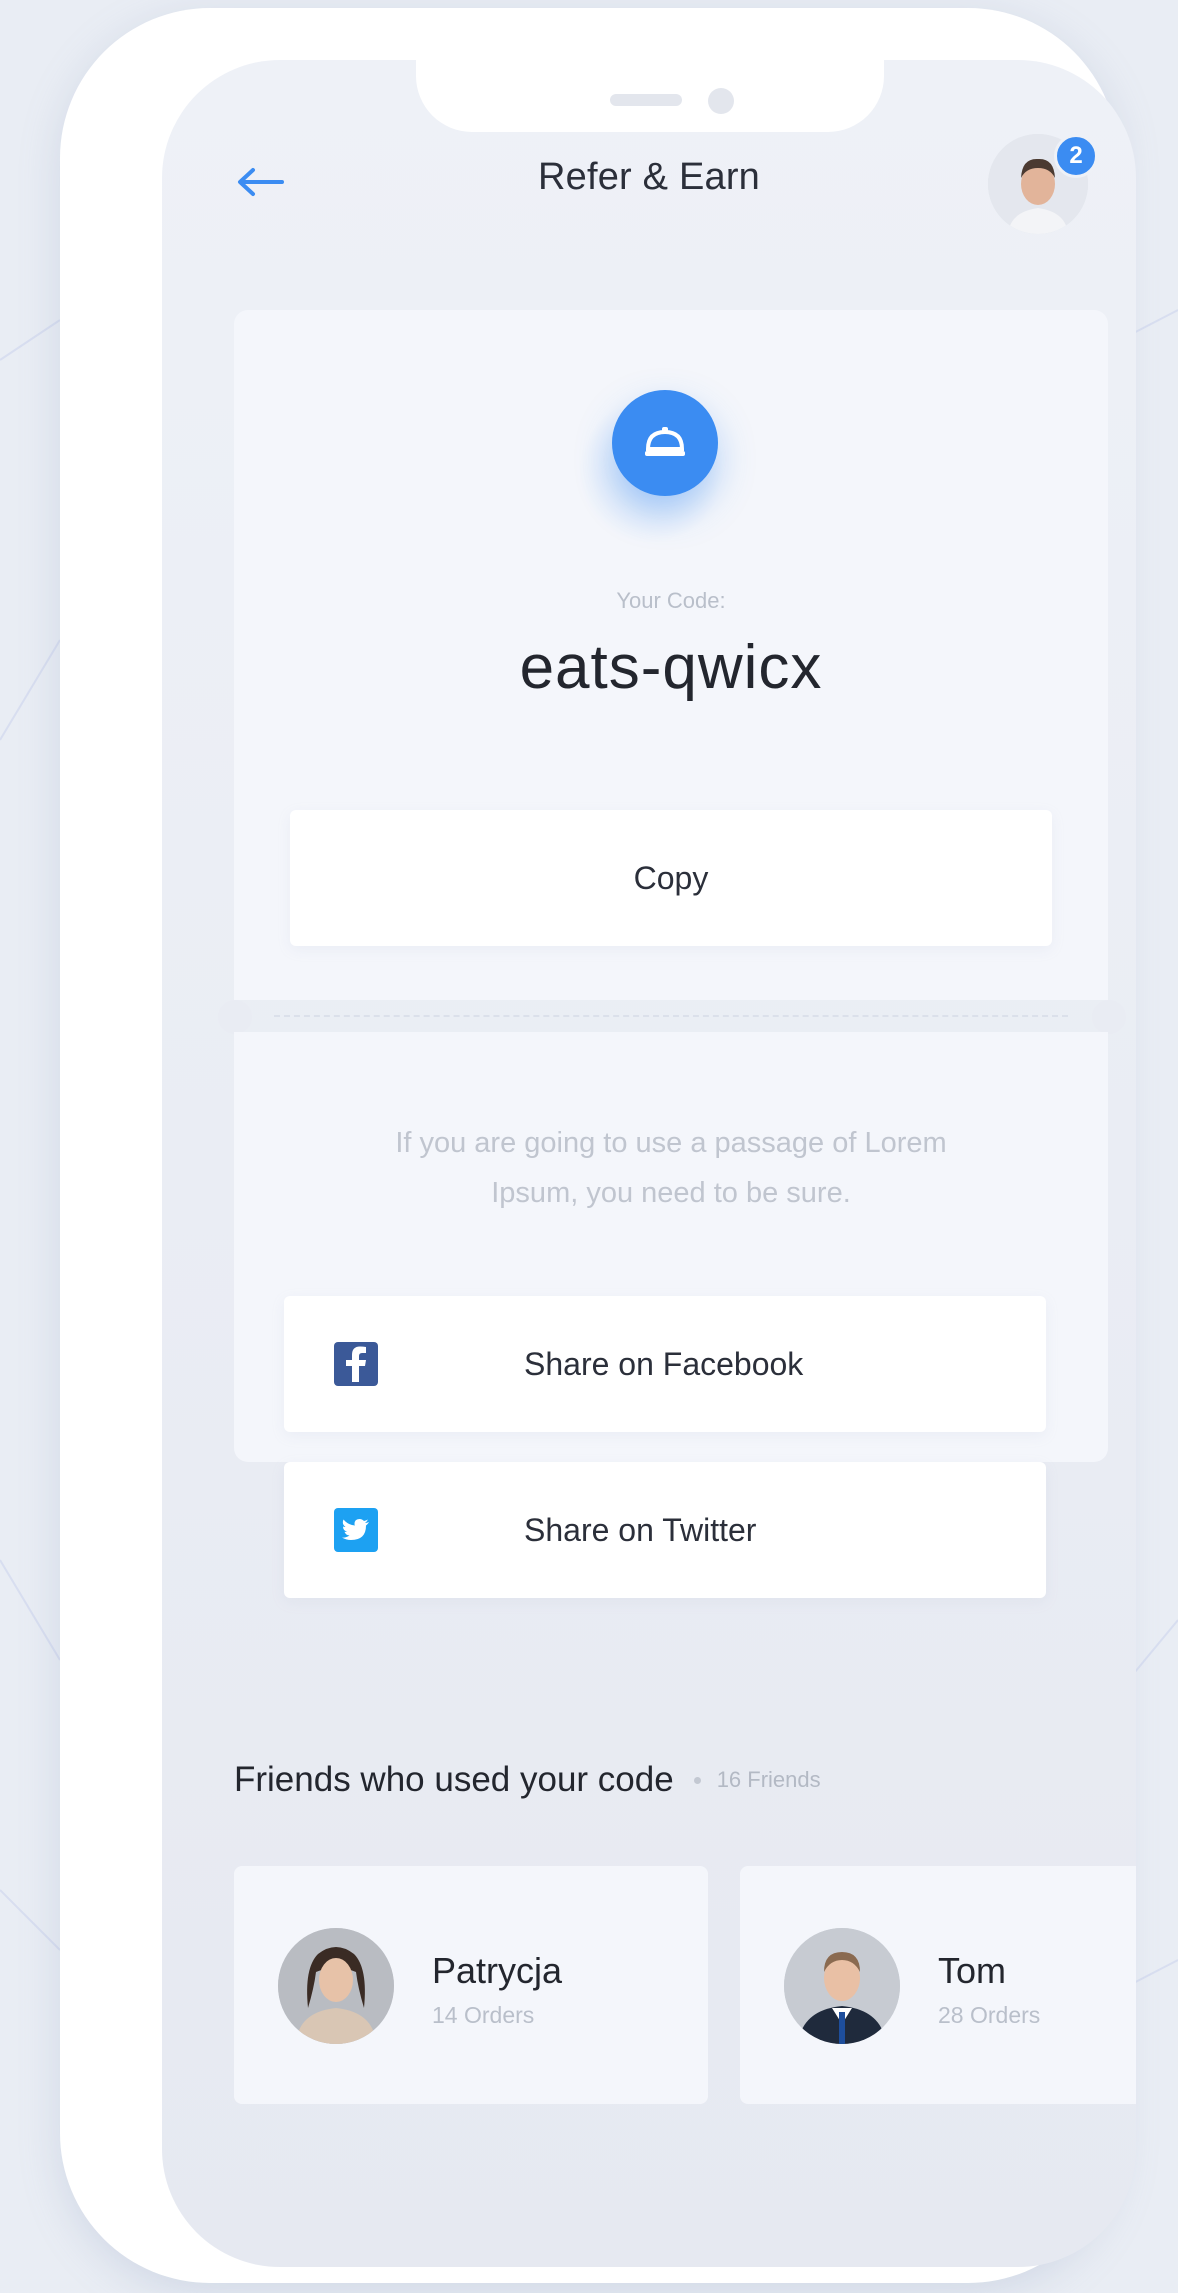  What do you see at coordinates (497, 1970) in the screenshot?
I see `friend-name: Patrycja` at bounding box center [497, 1970].